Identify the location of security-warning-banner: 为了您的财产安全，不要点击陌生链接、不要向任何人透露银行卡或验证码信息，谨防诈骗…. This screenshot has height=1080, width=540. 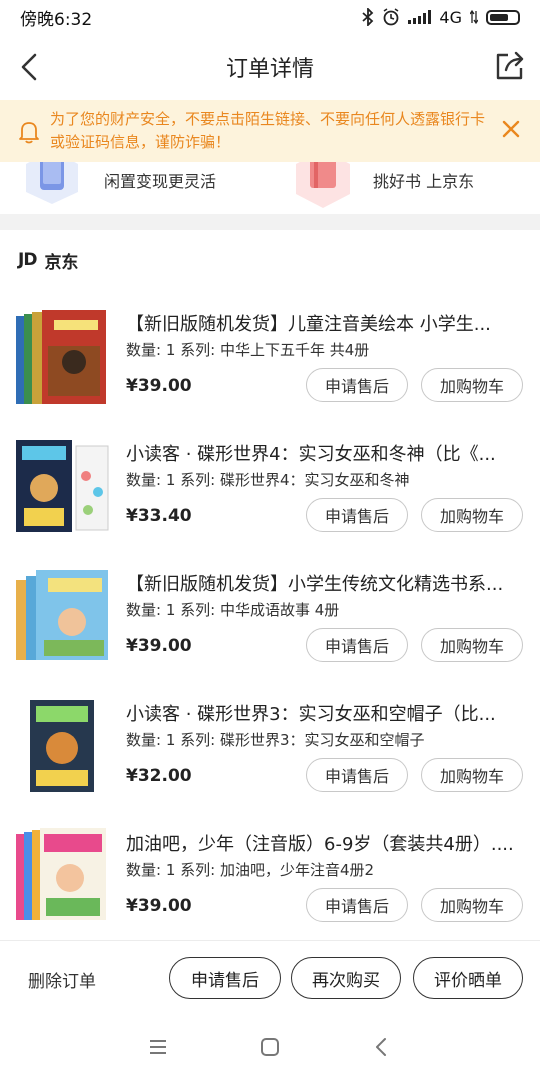
(270, 131).